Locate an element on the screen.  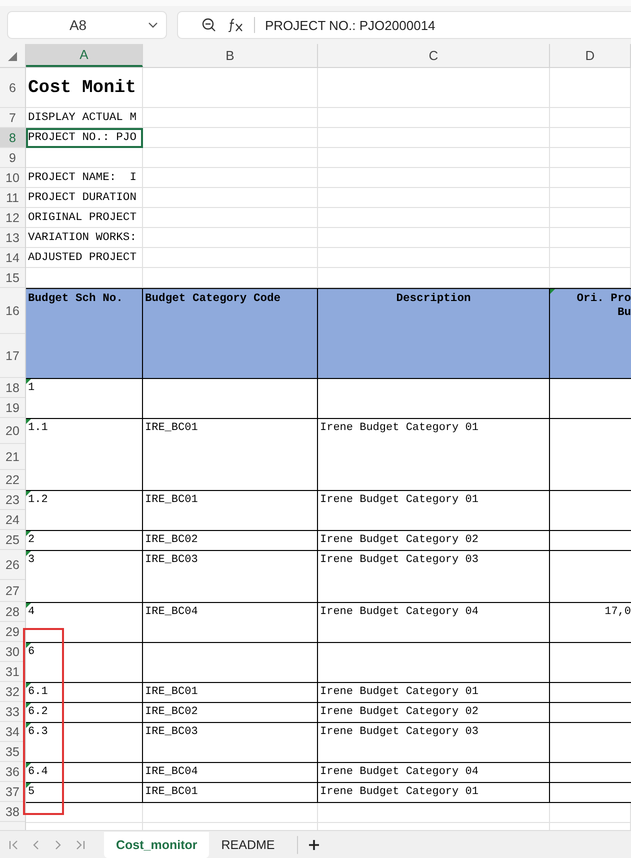
row-header: 19 is located at coordinates (12, 408).